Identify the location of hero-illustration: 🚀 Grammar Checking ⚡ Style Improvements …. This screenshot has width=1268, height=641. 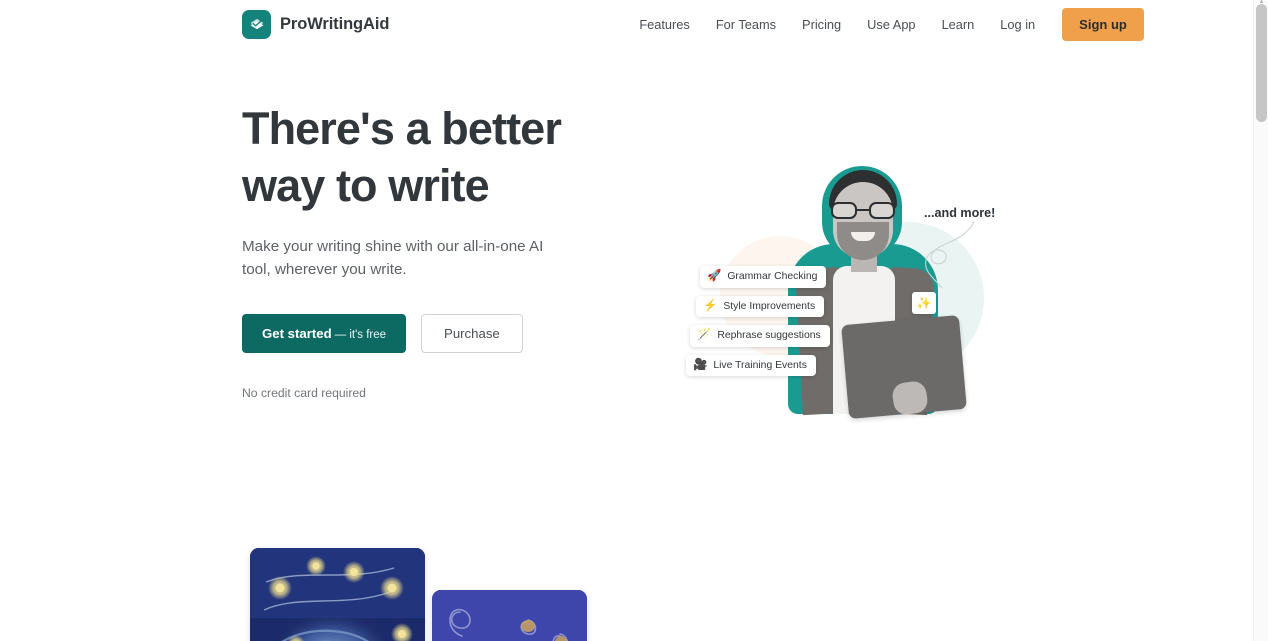
(840, 294).